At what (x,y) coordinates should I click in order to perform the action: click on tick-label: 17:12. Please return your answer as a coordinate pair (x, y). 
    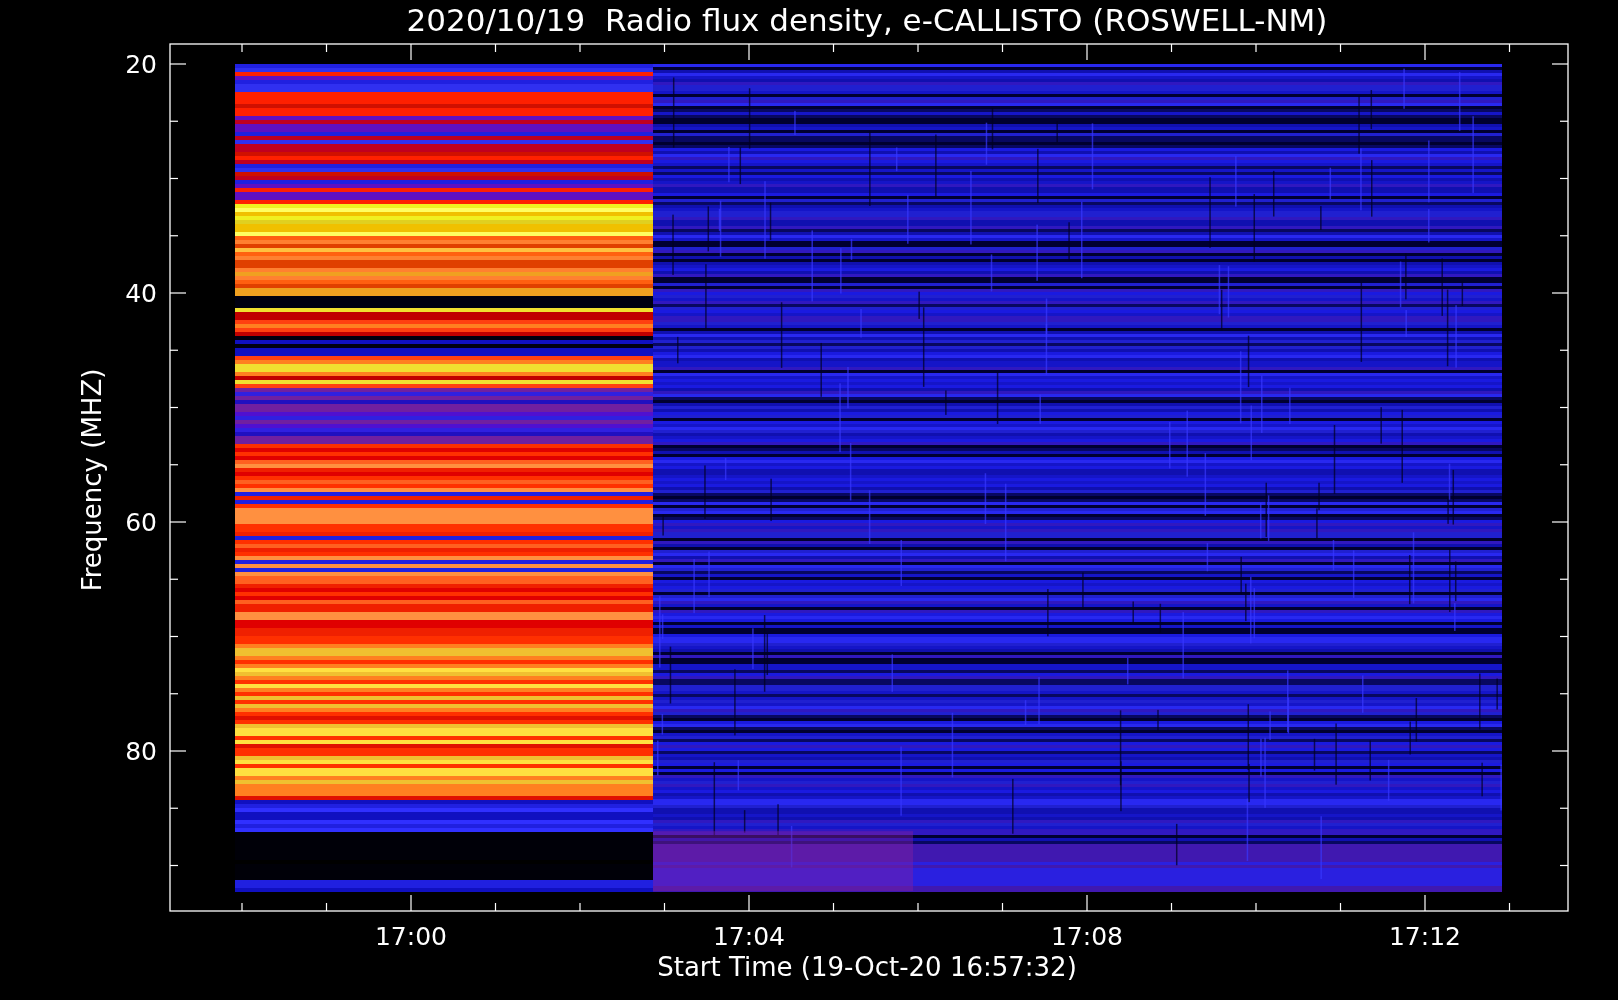
    Looking at the image, I should click on (1425, 936).